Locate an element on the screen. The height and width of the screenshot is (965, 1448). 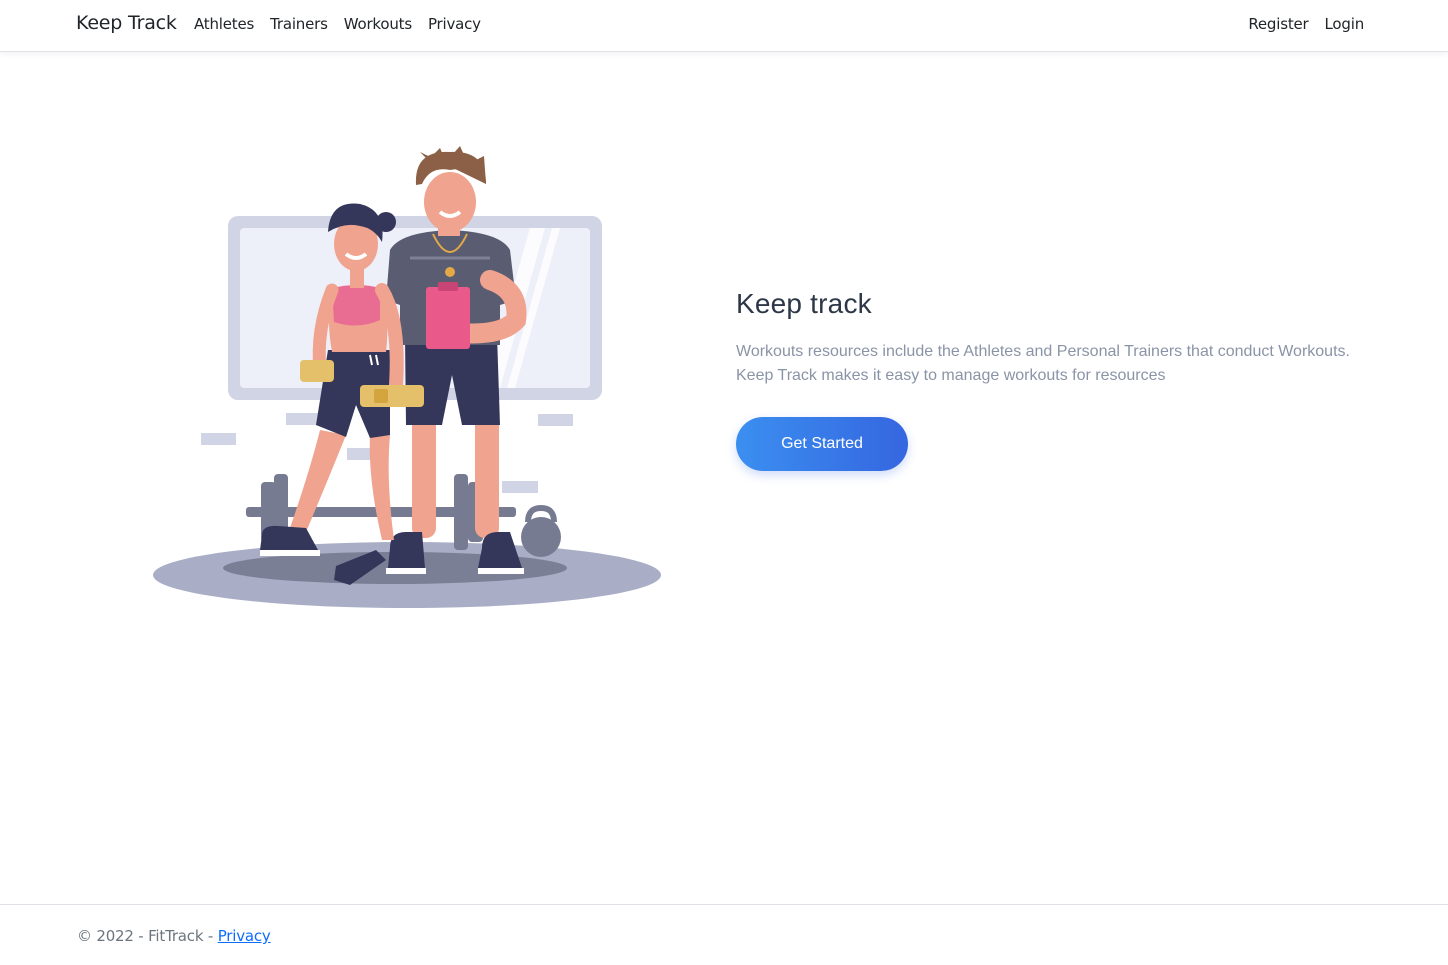
nav-link-privacy: Privacy is located at coordinates (454, 24).